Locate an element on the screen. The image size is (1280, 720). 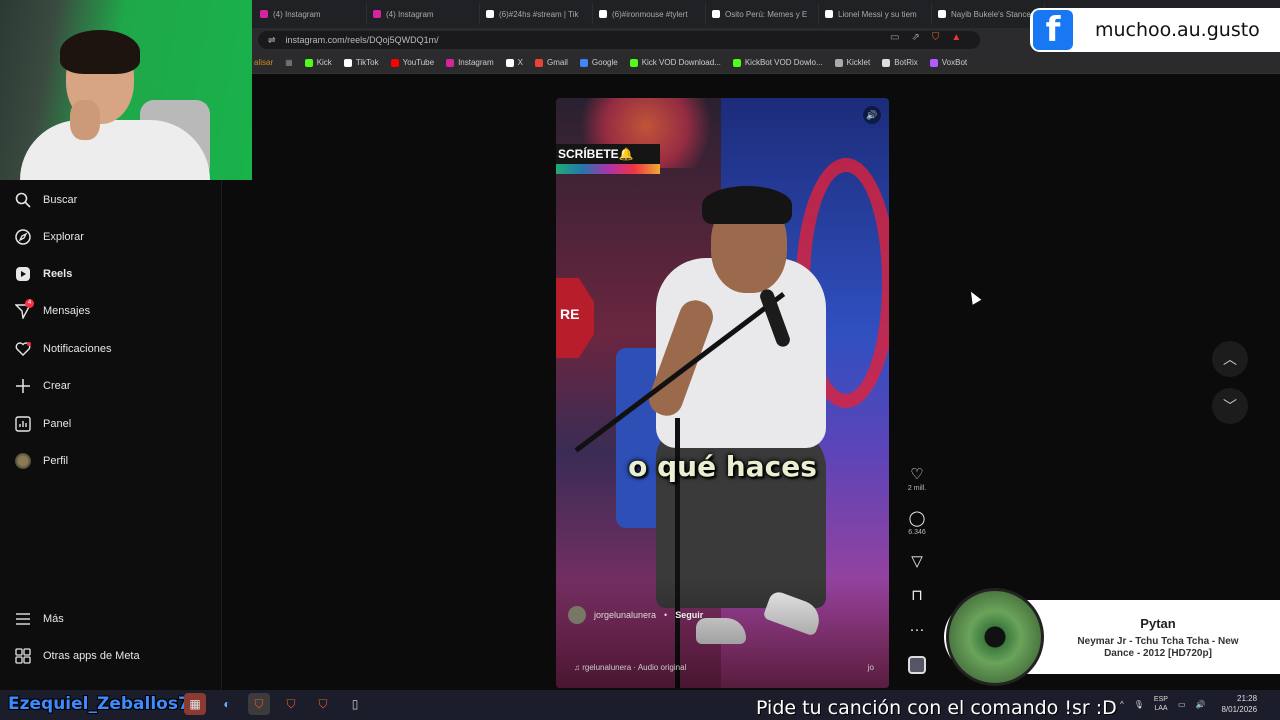
bookmark-item: VoxBot is located at coordinates (948, 62).